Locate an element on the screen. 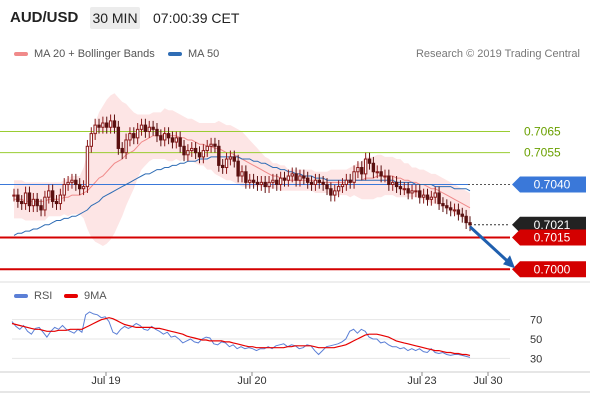 Image resolution: width=590 pixels, height=400 pixels. x-tick-label: Jul 20 is located at coordinates (251, 381).